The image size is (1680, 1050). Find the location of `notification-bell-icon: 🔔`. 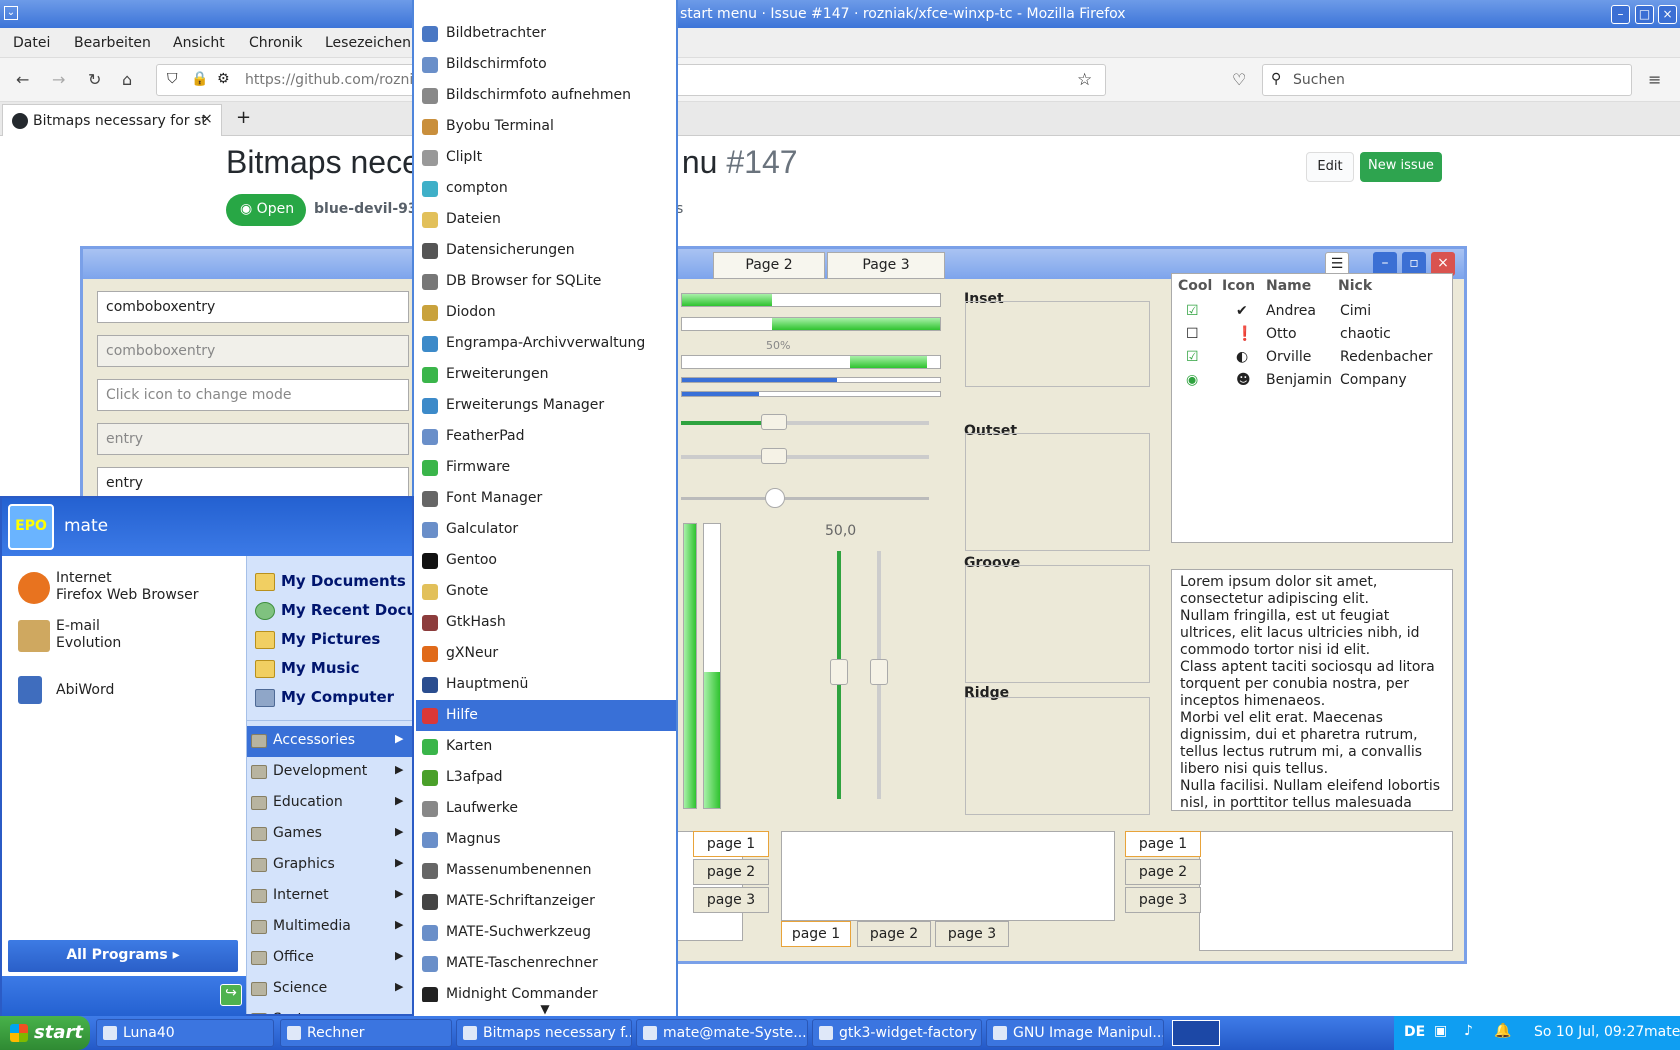

notification-bell-icon: 🔔 is located at coordinates (1502, 1031).